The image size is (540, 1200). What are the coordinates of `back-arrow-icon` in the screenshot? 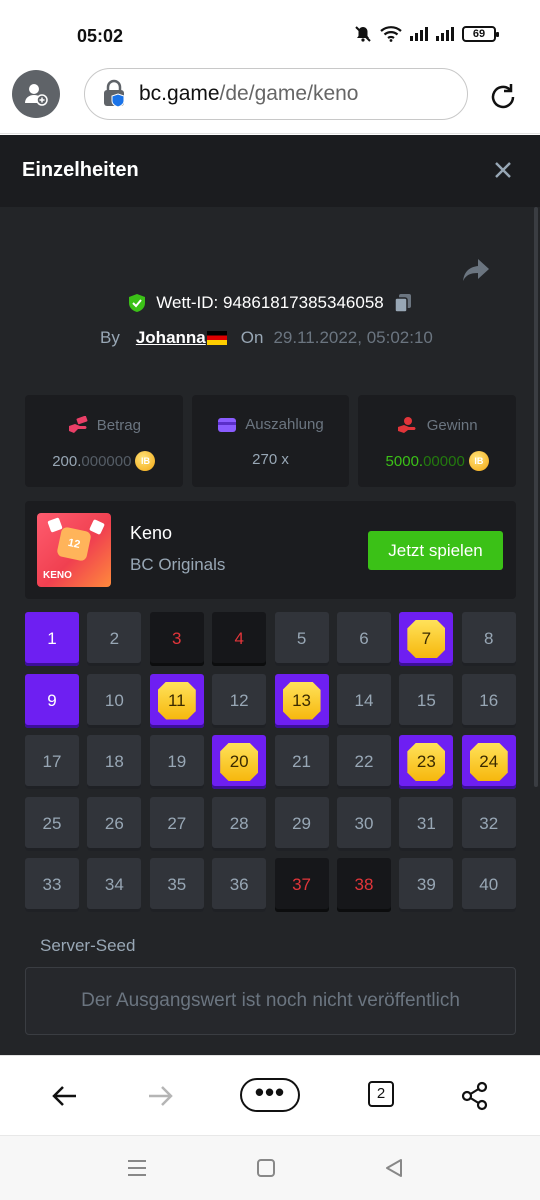 It's located at (65, 1096).